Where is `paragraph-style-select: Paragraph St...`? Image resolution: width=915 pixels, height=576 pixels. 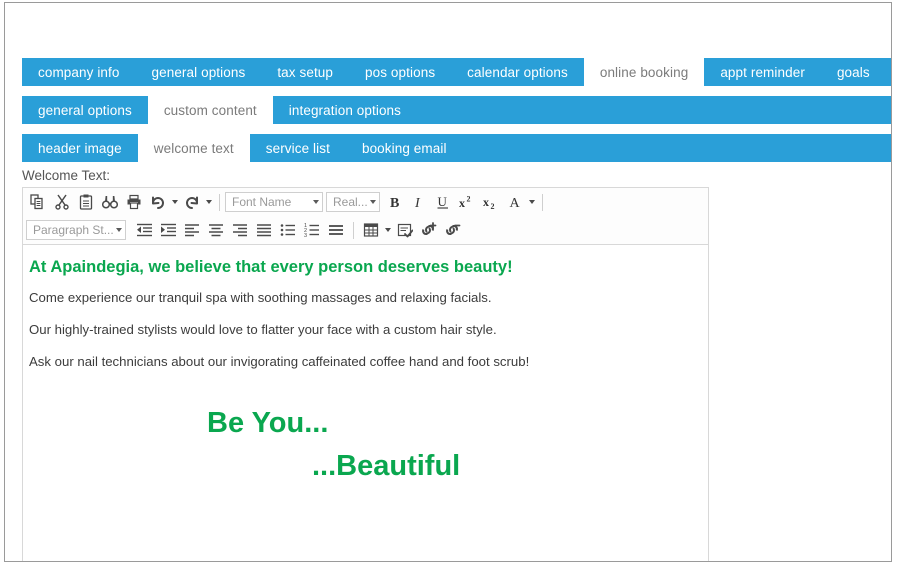
paragraph-style-select: Paragraph St... is located at coordinates (76, 230).